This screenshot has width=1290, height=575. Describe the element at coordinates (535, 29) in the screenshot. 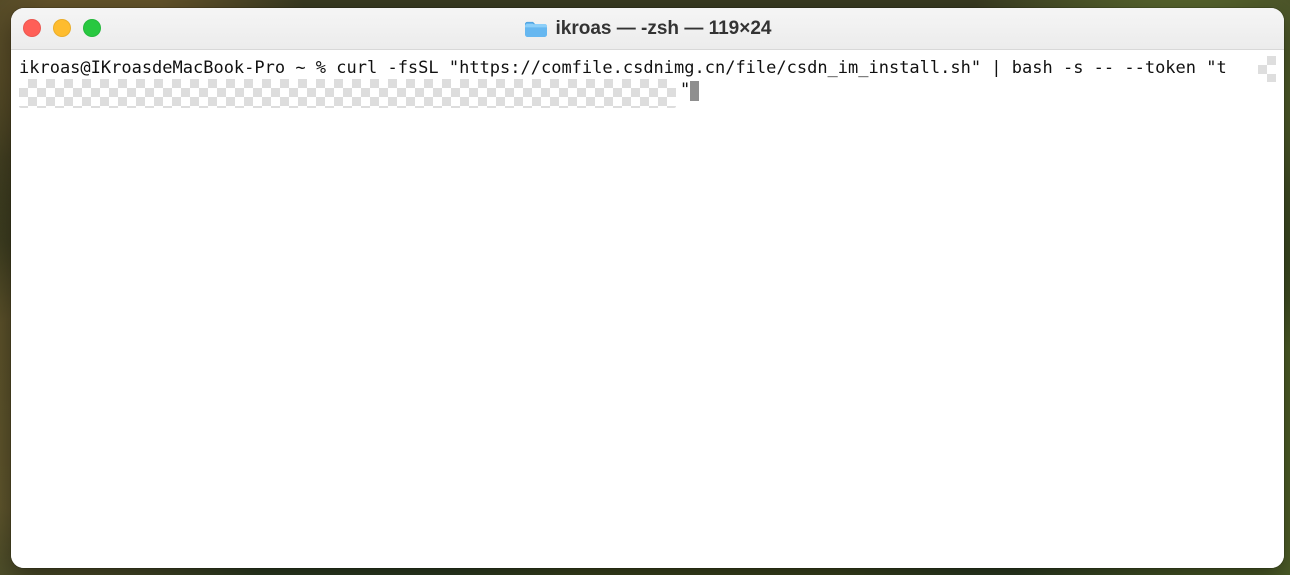

I see `folder-icon` at that location.